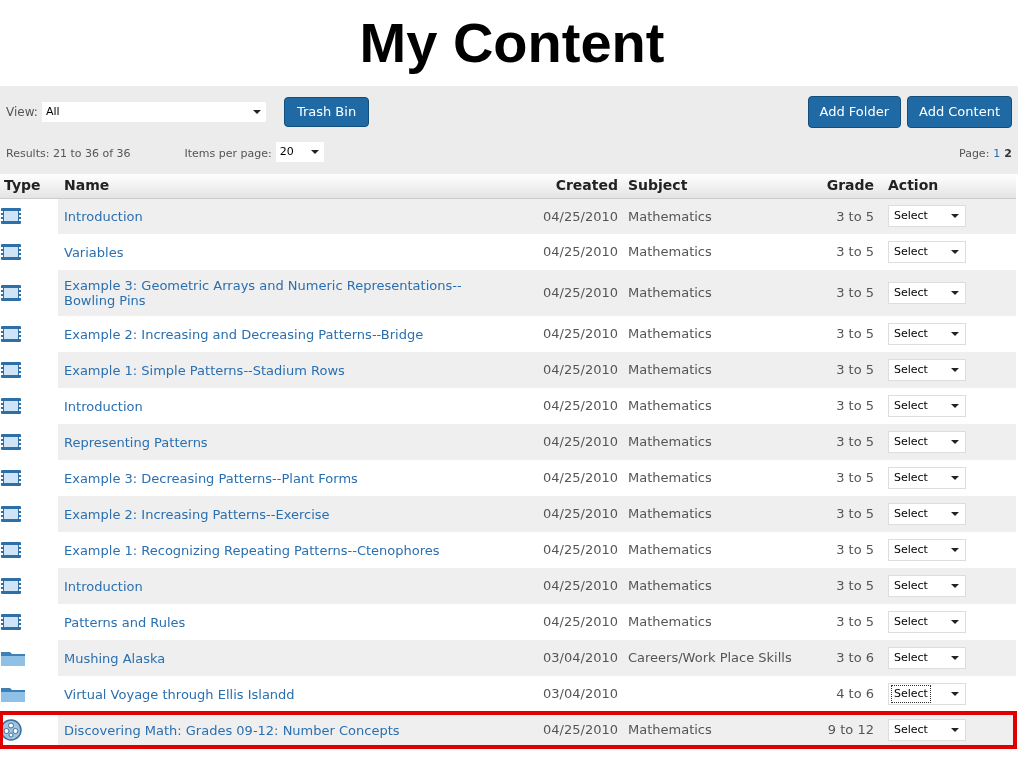  What do you see at coordinates (115, 658) in the screenshot?
I see `content-link: Mushing Alaska` at bounding box center [115, 658].